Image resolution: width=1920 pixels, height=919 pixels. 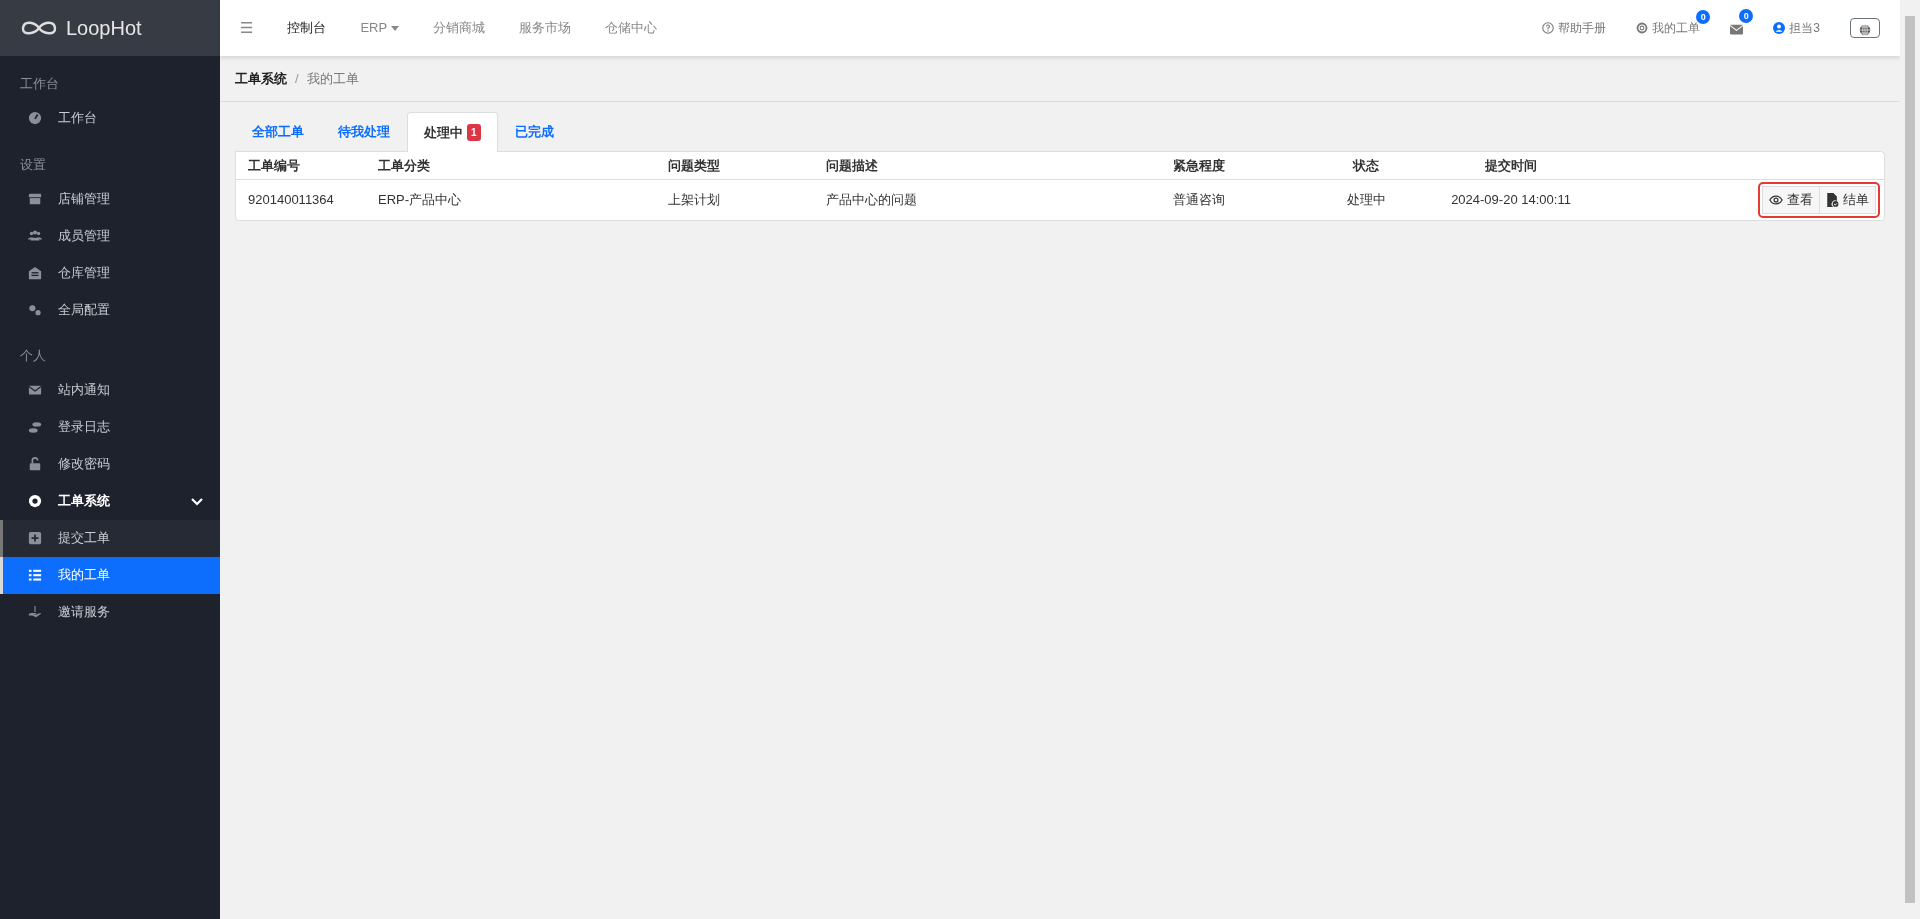 I want to click on sidebar-item: 修改密码, so click(x=110, y=464).